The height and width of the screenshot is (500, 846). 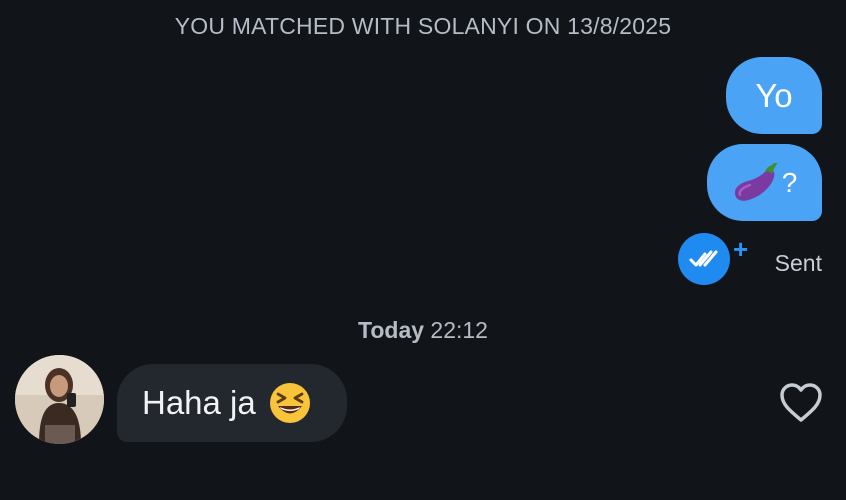 What do you see at coordinates (798, 263) in the screenshot?
I see `sent-status-label: Sent` at bounding box center [798, 263].